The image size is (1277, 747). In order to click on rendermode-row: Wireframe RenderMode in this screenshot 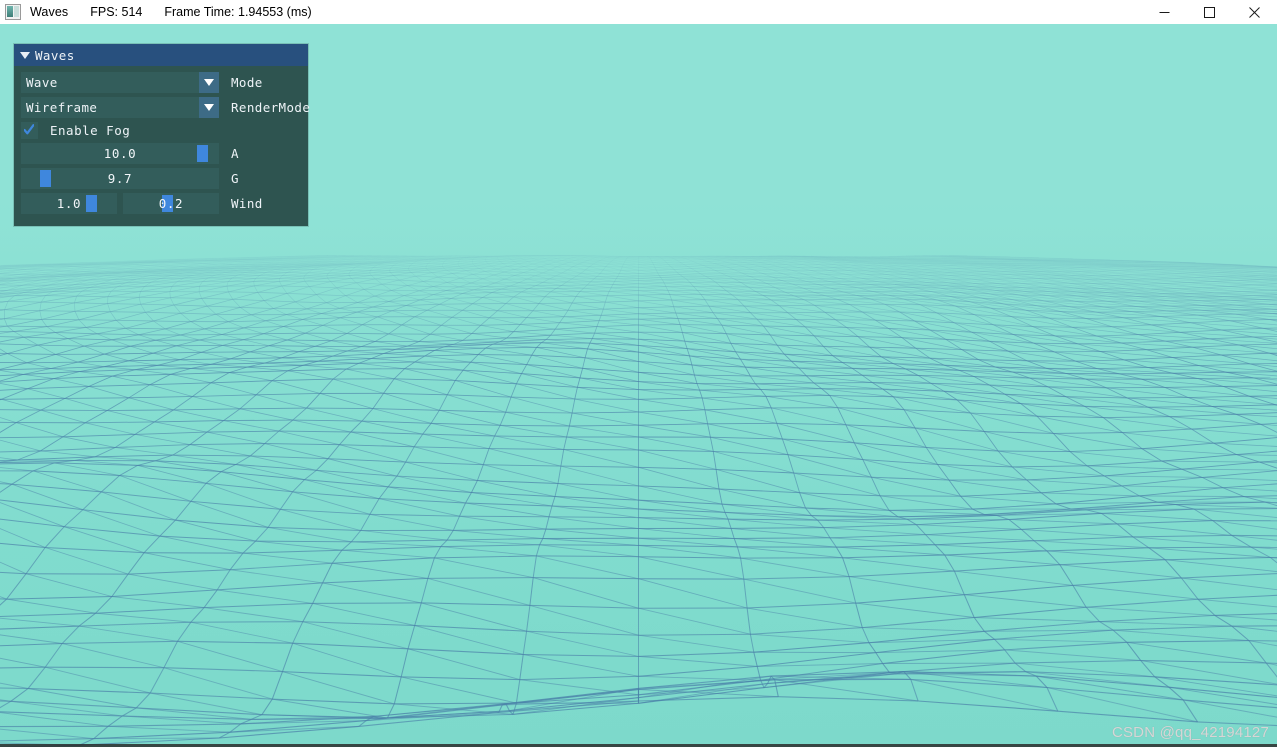, I will do `click(165, 107)`.